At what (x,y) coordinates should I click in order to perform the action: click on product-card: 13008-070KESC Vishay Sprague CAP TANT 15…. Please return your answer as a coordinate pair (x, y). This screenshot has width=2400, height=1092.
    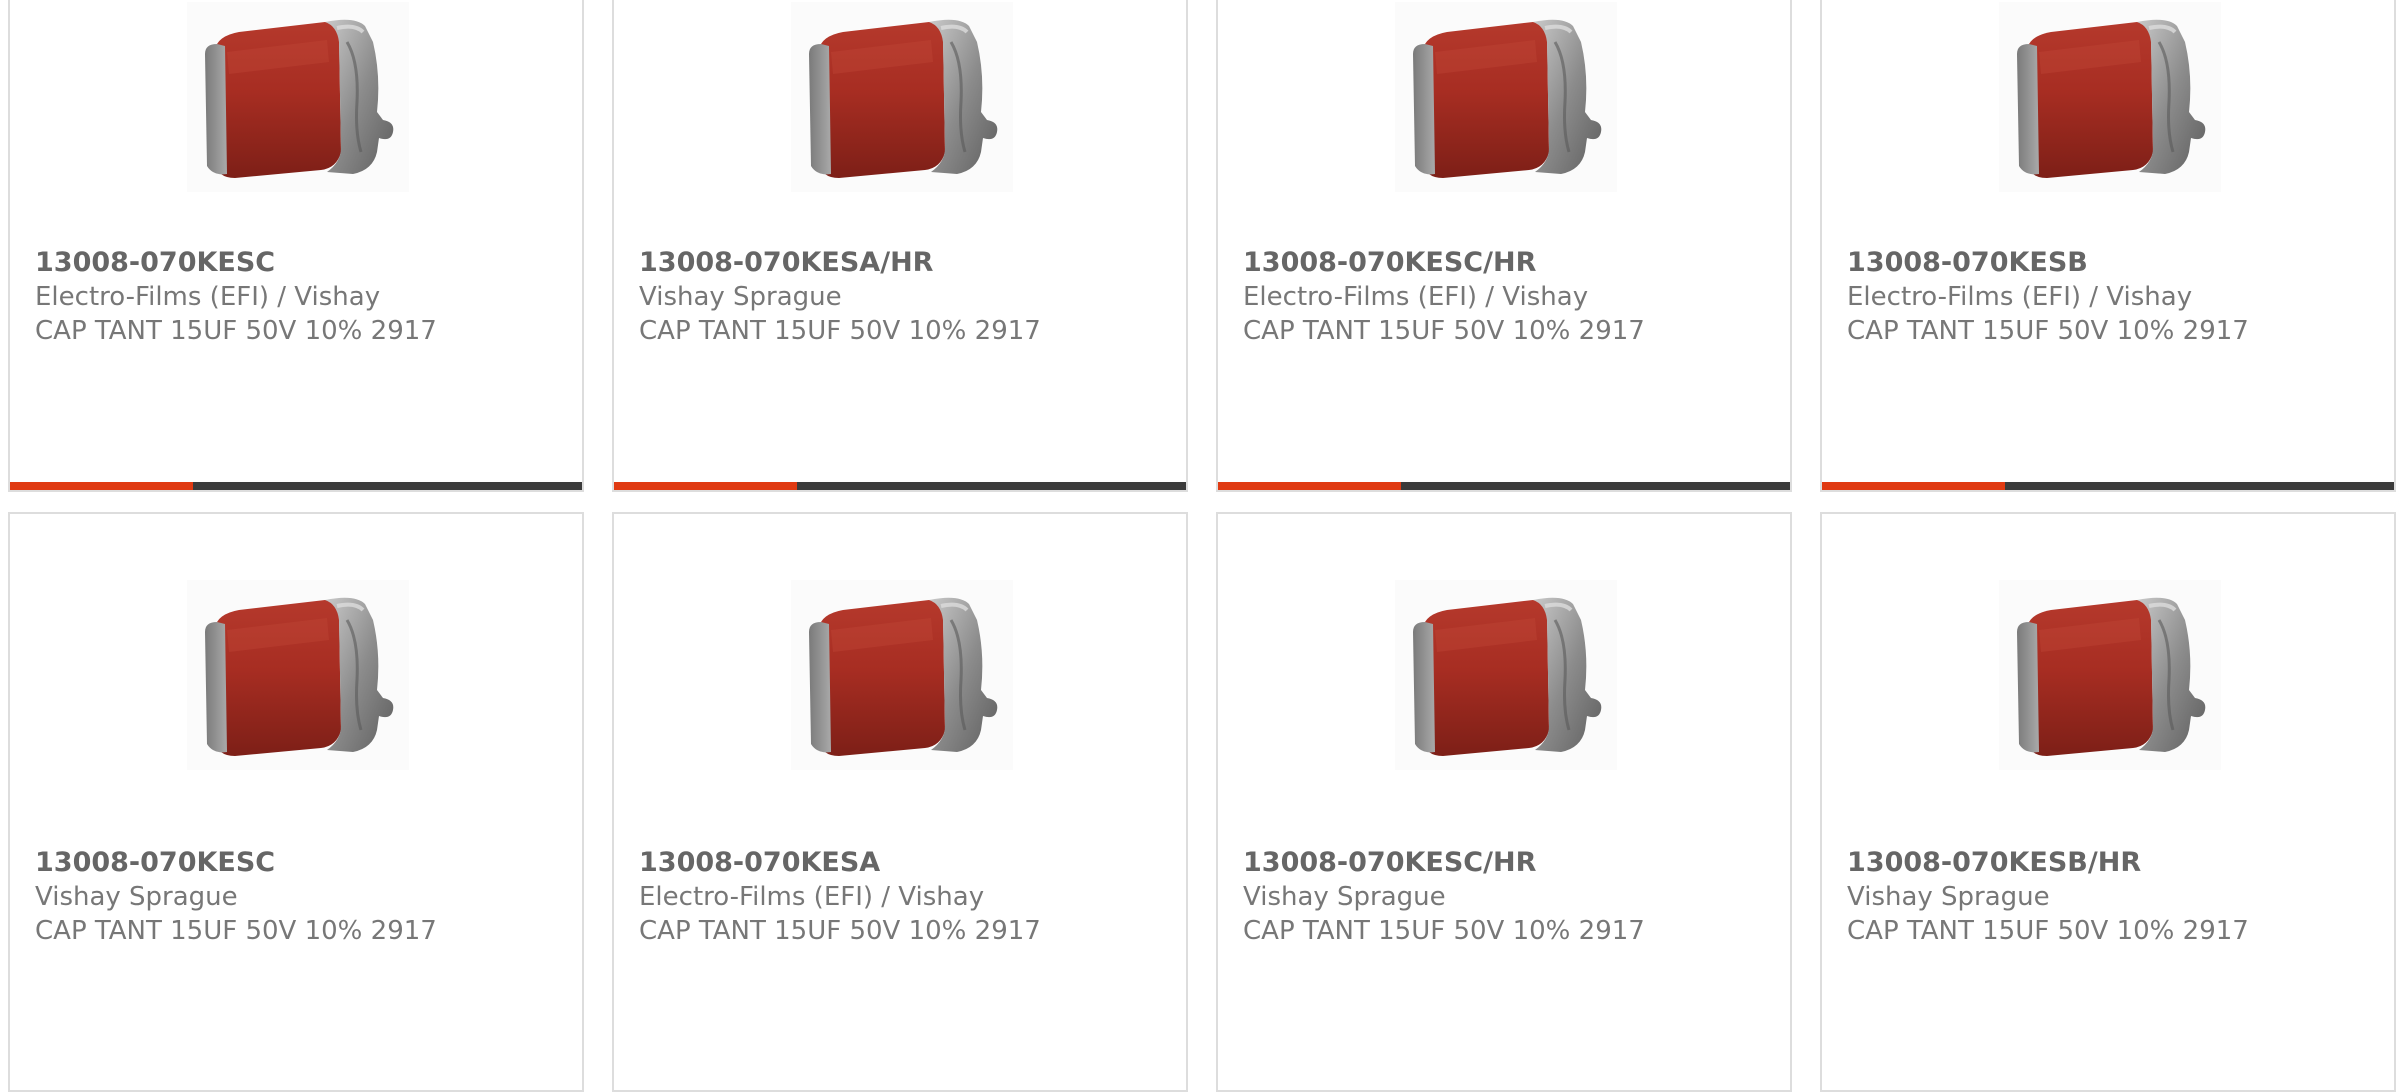
    Looking at the image, I should click on (296, 802).